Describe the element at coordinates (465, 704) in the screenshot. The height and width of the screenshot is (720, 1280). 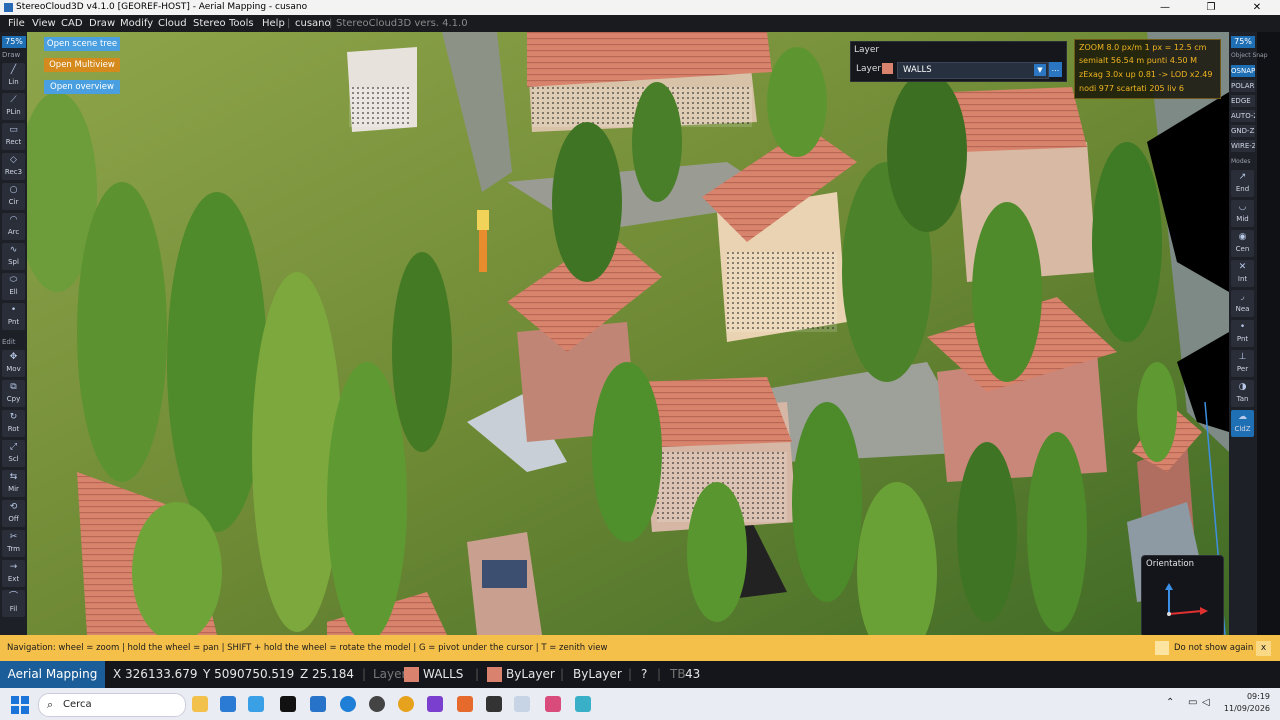
I see `app-icon-orange` at that location.